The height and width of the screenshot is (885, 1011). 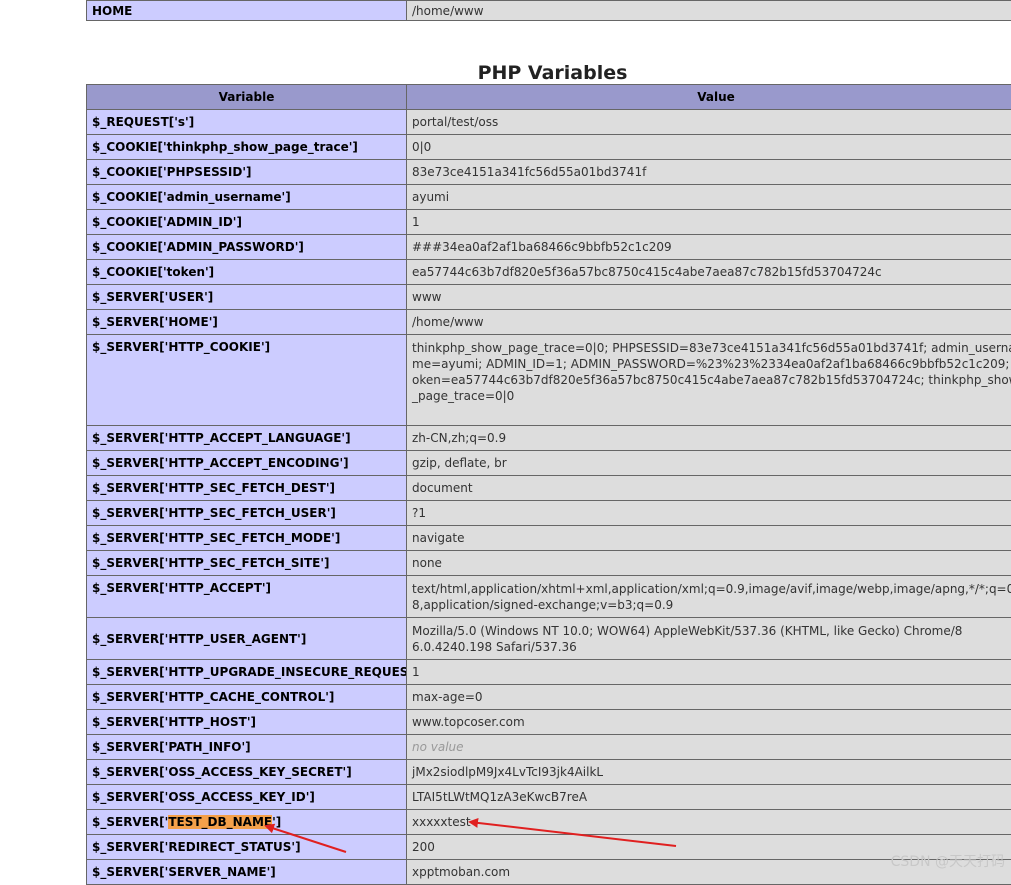 What do you see at coordinates (549, 847) in the screenshot?
I see `table-row: $_SERVER['REDIRECT_STATUS'] 200` at bounding box center [549, 847].